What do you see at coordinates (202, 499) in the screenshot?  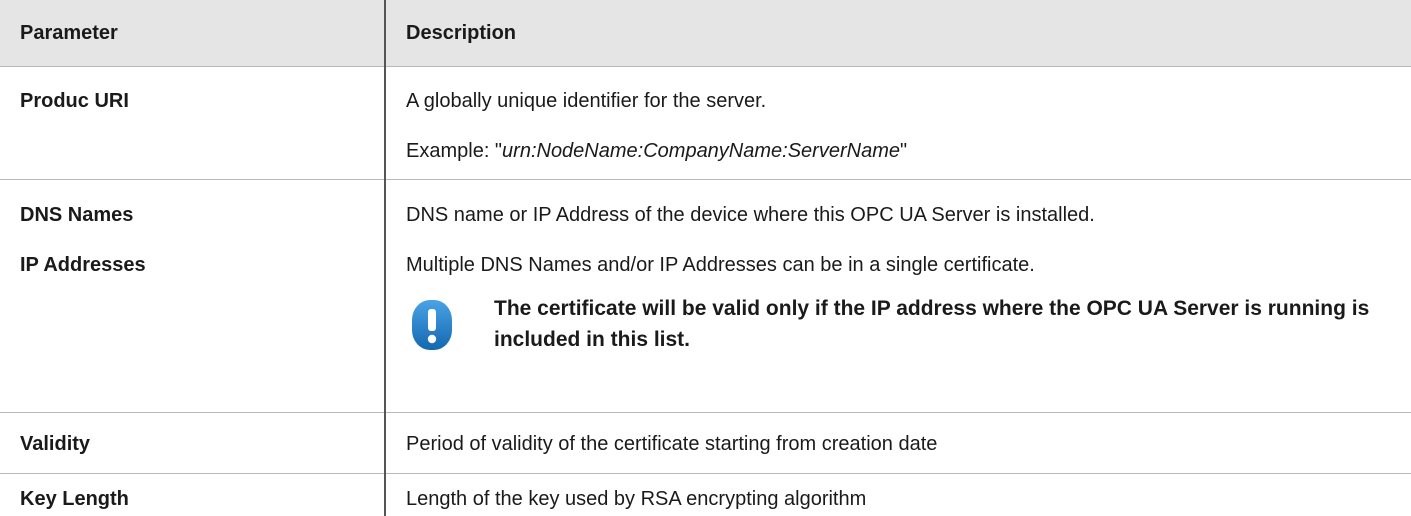 I see `param-name: Key Length` at bounding box center [202, 499].